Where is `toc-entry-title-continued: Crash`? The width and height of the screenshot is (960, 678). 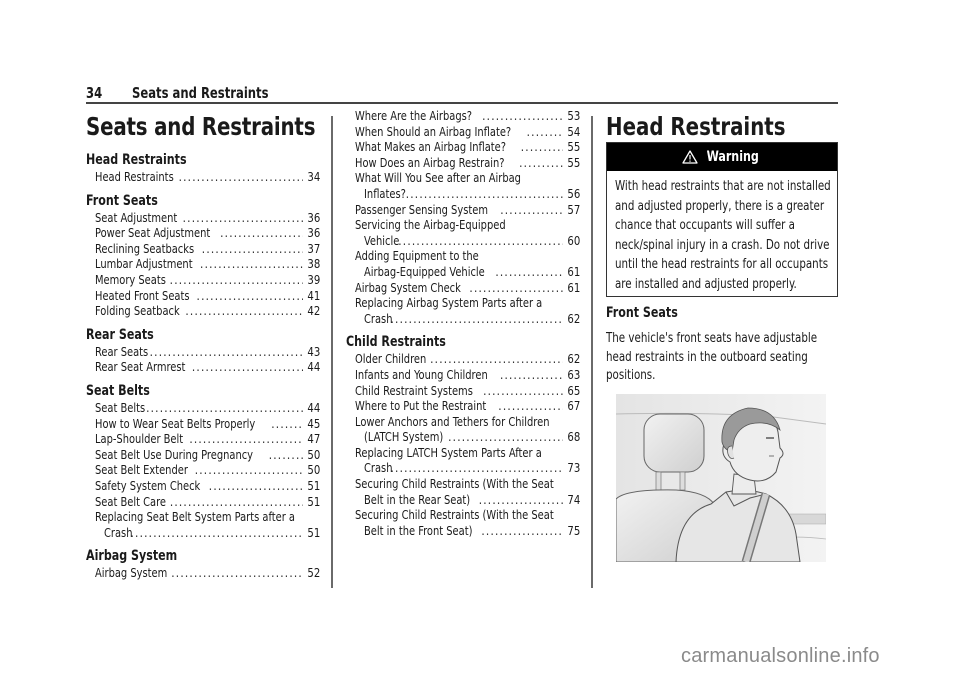
toc-entry-title-continued: Crash is located at coordinates (378, 318).